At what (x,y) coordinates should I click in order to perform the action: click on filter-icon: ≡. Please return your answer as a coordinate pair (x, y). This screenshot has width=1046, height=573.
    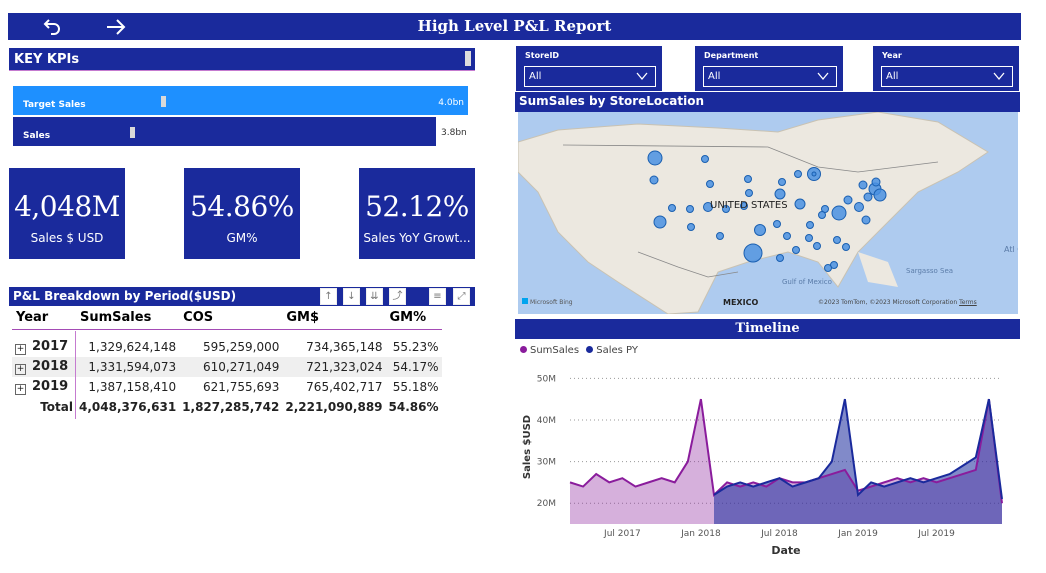
    Looking at the image, I should click on (437, 296).